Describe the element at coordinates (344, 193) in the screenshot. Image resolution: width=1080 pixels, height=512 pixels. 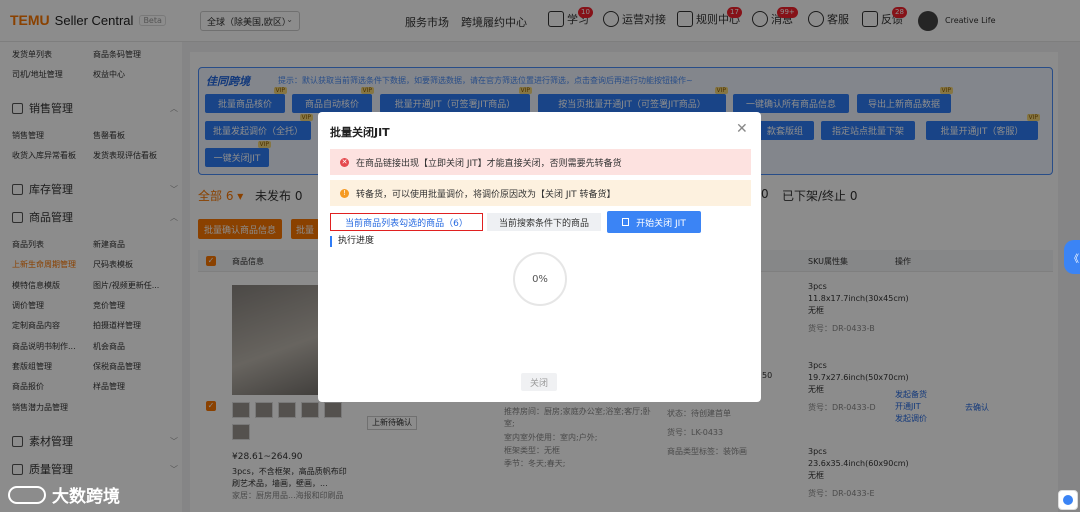
I see `warning-icon: !` at that location.